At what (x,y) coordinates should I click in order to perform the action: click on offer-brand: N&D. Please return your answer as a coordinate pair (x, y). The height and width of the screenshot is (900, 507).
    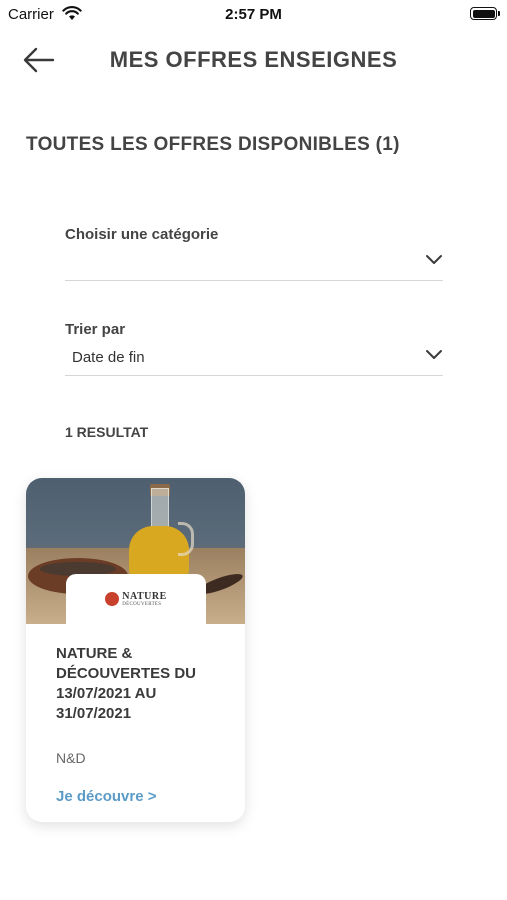
    Looking at the image, I should click on (71, 758).